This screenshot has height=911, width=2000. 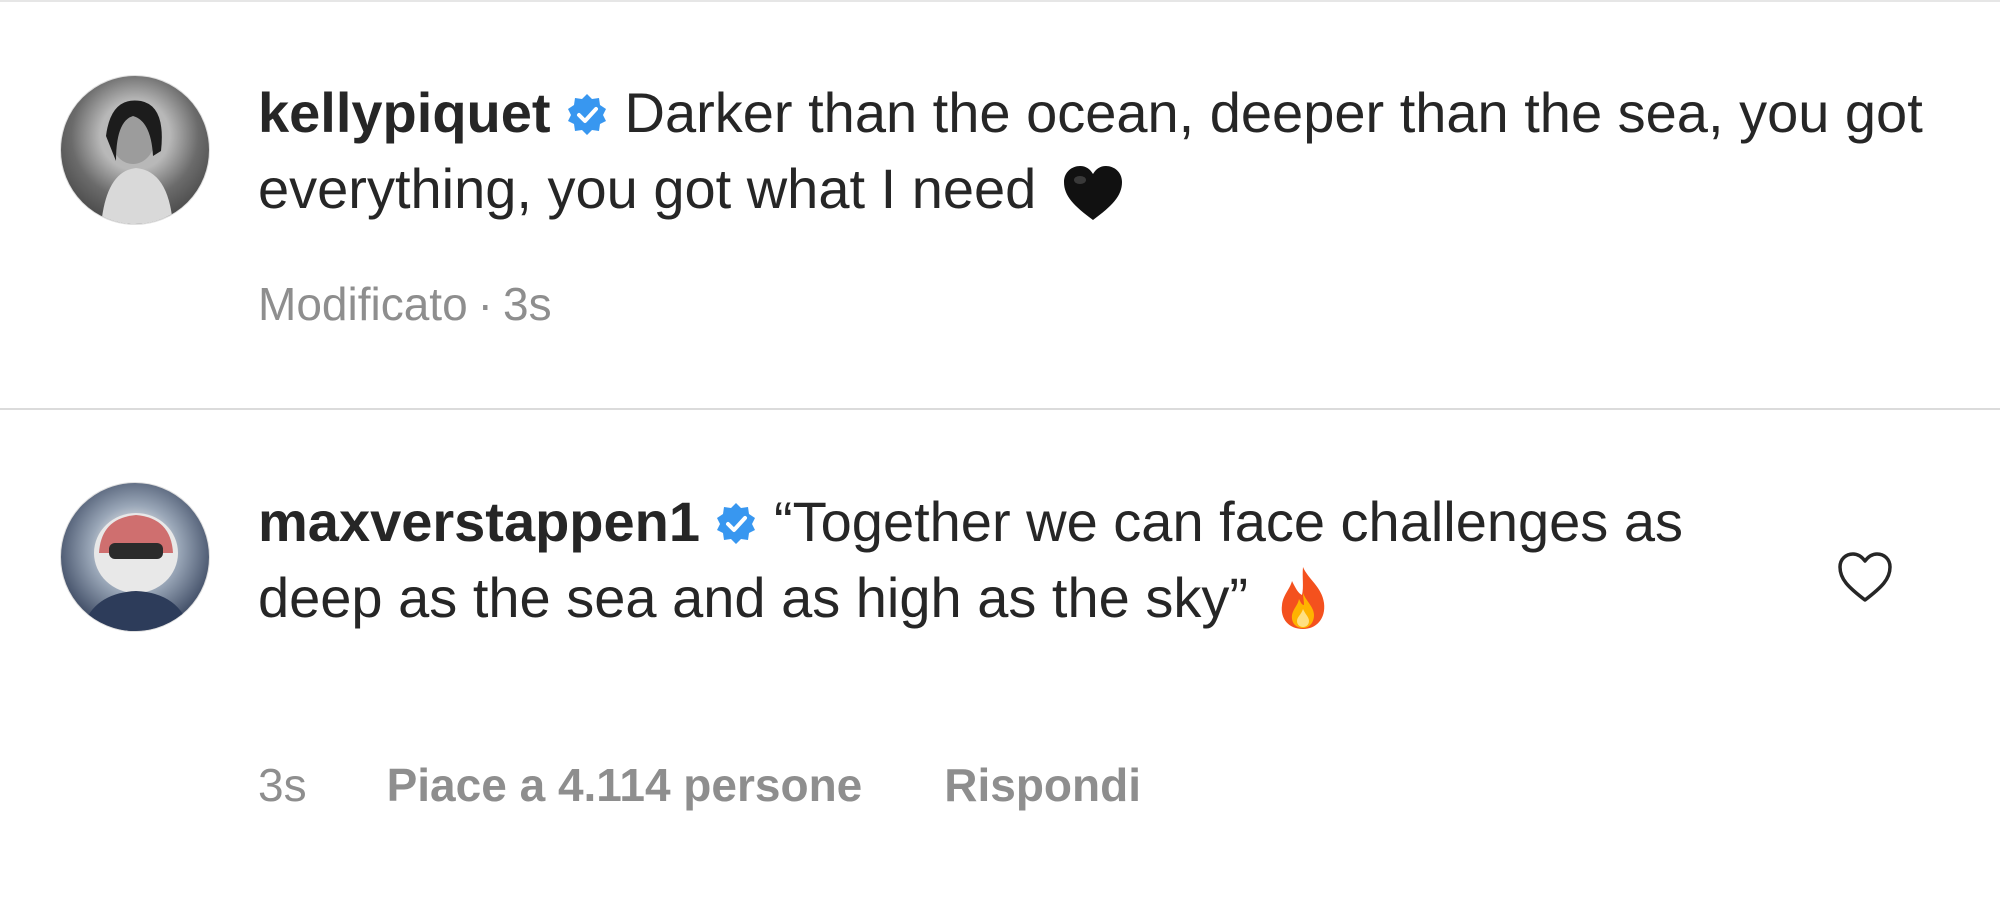 I want to click on comment-meta: 3s Piace a 4.114 persone Rispondi, so click(x=699, y=785).